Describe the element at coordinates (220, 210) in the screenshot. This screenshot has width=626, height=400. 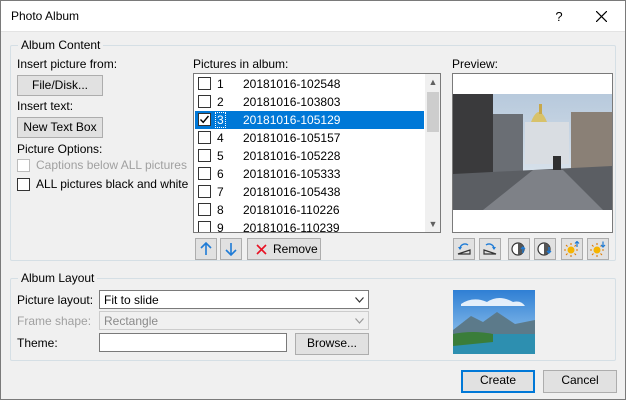
I see `picture-number: 8` at that location.